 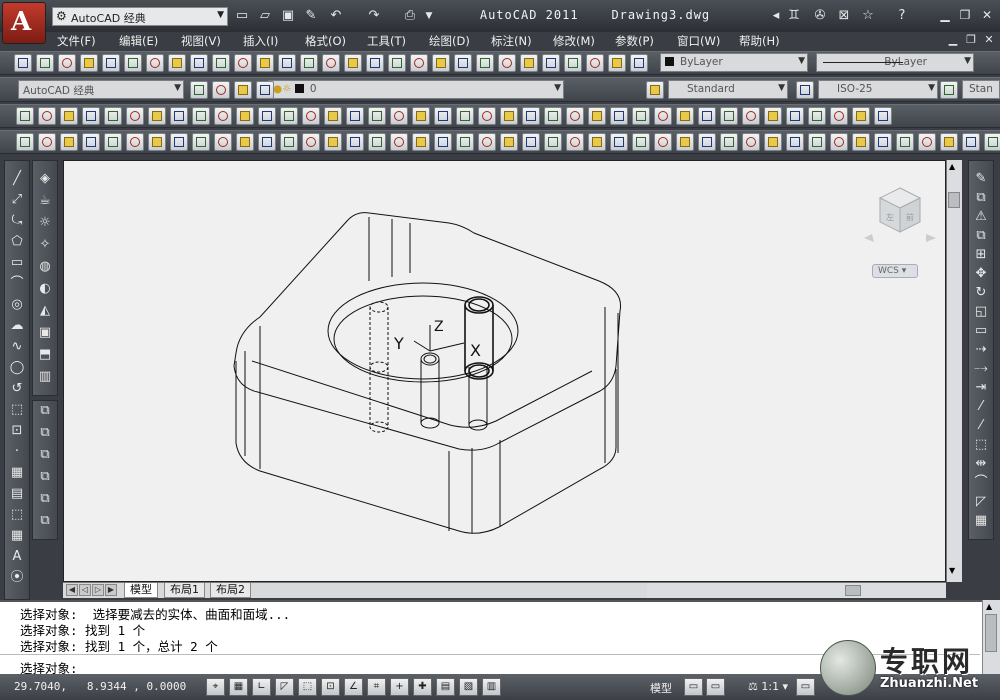 What do you see at coordinates (374, 16) in the screenshot?
I see `redo-icon: ↷` at bounding box center [374, 16].